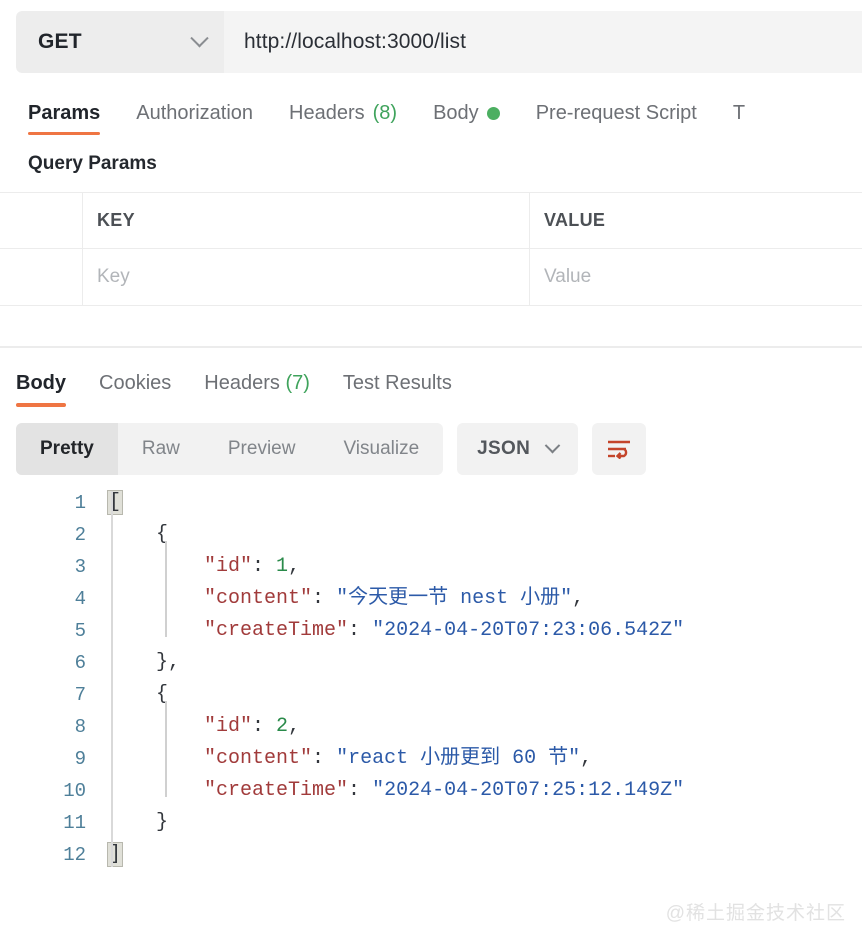 This screenshot has width=862, height=926. I want to click on line-number: 5, so click(80, 630).